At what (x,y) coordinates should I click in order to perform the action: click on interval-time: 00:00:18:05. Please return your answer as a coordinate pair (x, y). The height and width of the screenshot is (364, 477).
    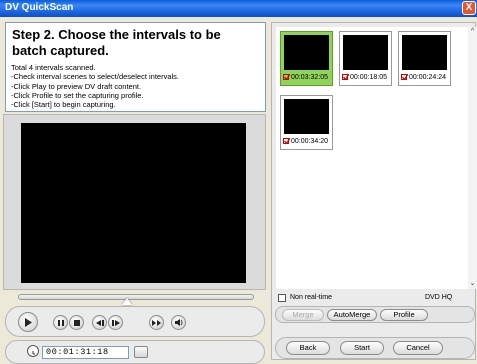
    Looking at the image, I should click on (368, 77).